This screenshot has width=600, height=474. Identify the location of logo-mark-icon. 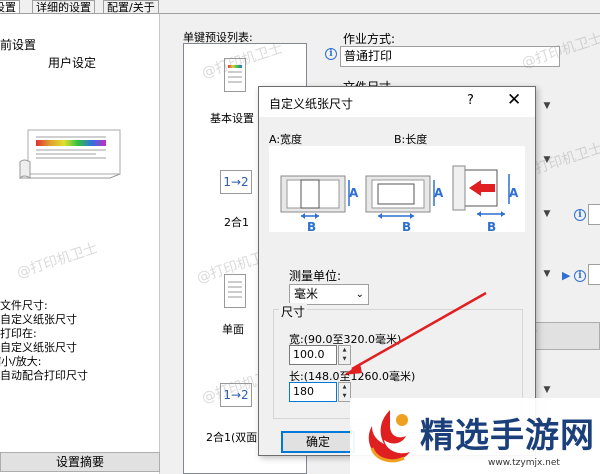
(389, 436).